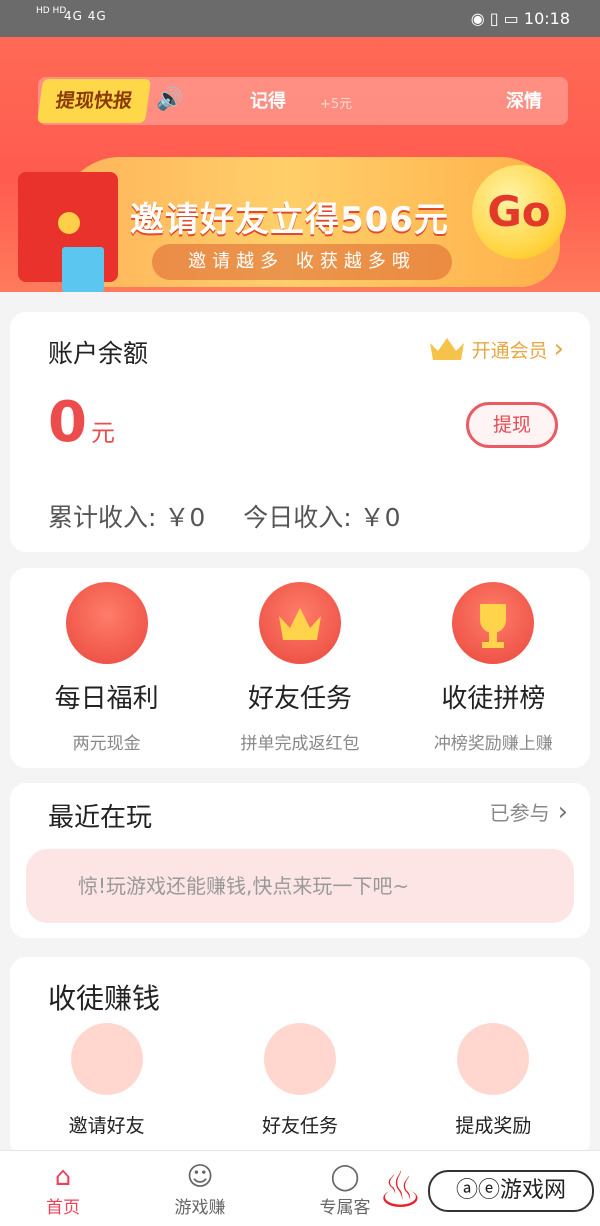 This screenshot has height=1226, width=600. I want to click on balance-amount: 0元, so click(81, 428).